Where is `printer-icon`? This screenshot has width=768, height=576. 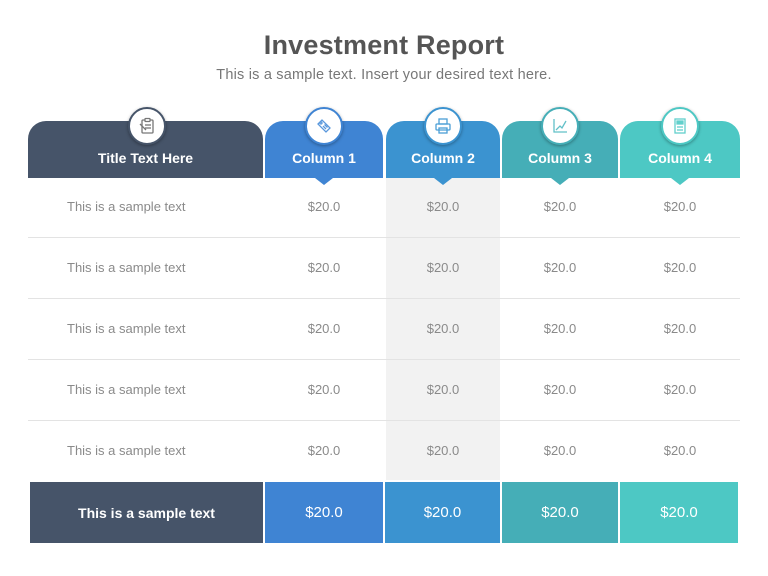 printer-icon is located at coordinates (443, 126).